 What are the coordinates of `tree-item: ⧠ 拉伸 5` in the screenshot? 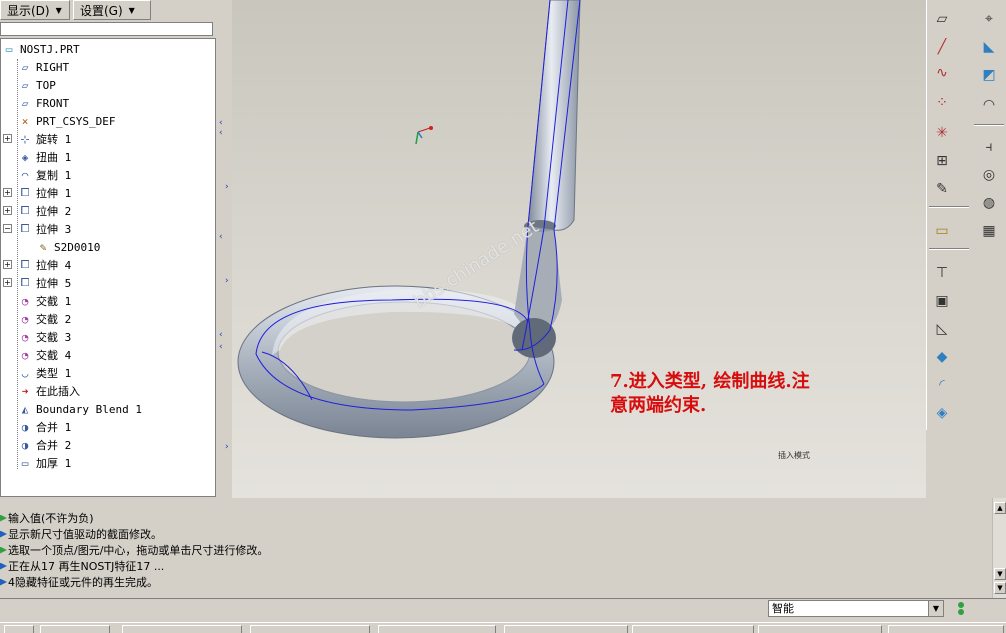 It's located at (44, 283).